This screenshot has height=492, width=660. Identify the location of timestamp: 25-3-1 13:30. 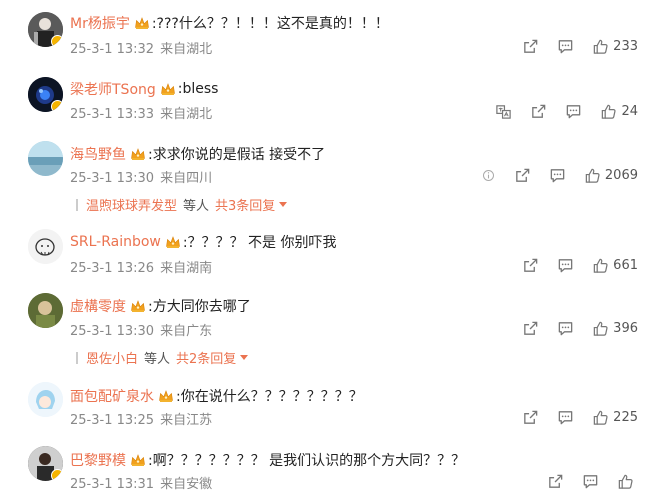
(112, 178).